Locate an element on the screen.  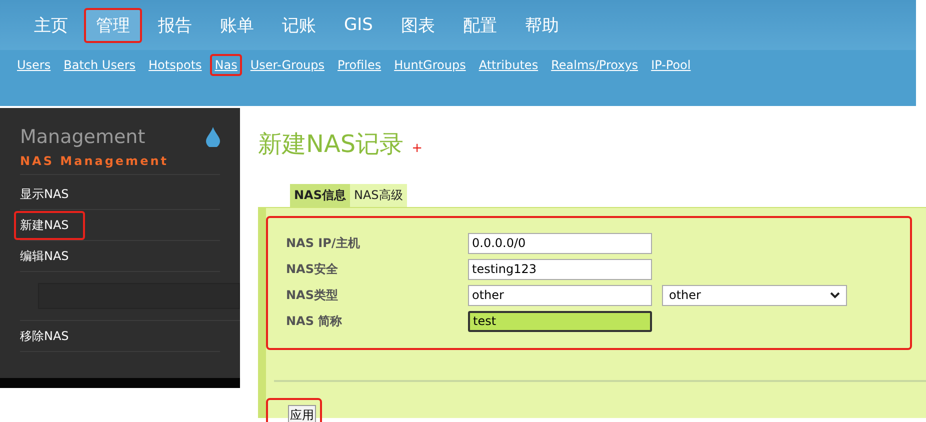
sub-nav-link: Nas is located at coordinates (226, 65).